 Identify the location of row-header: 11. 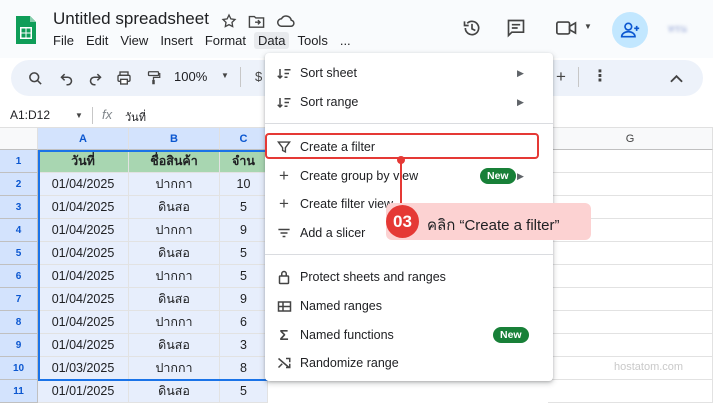
(19, 391).